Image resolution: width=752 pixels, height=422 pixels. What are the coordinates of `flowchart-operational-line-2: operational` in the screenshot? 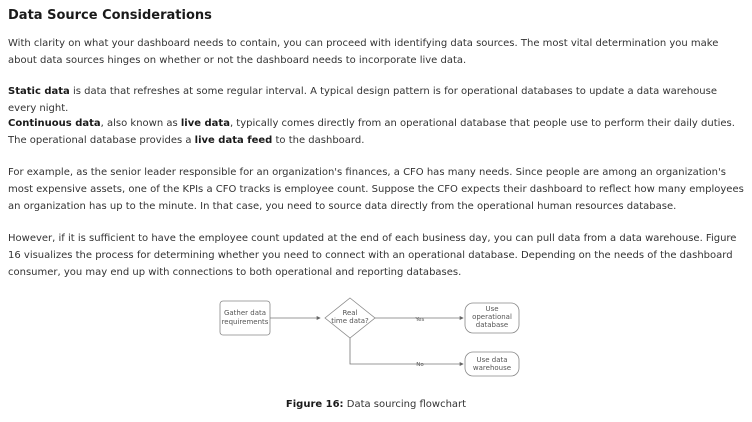 It's located at (492, 317).